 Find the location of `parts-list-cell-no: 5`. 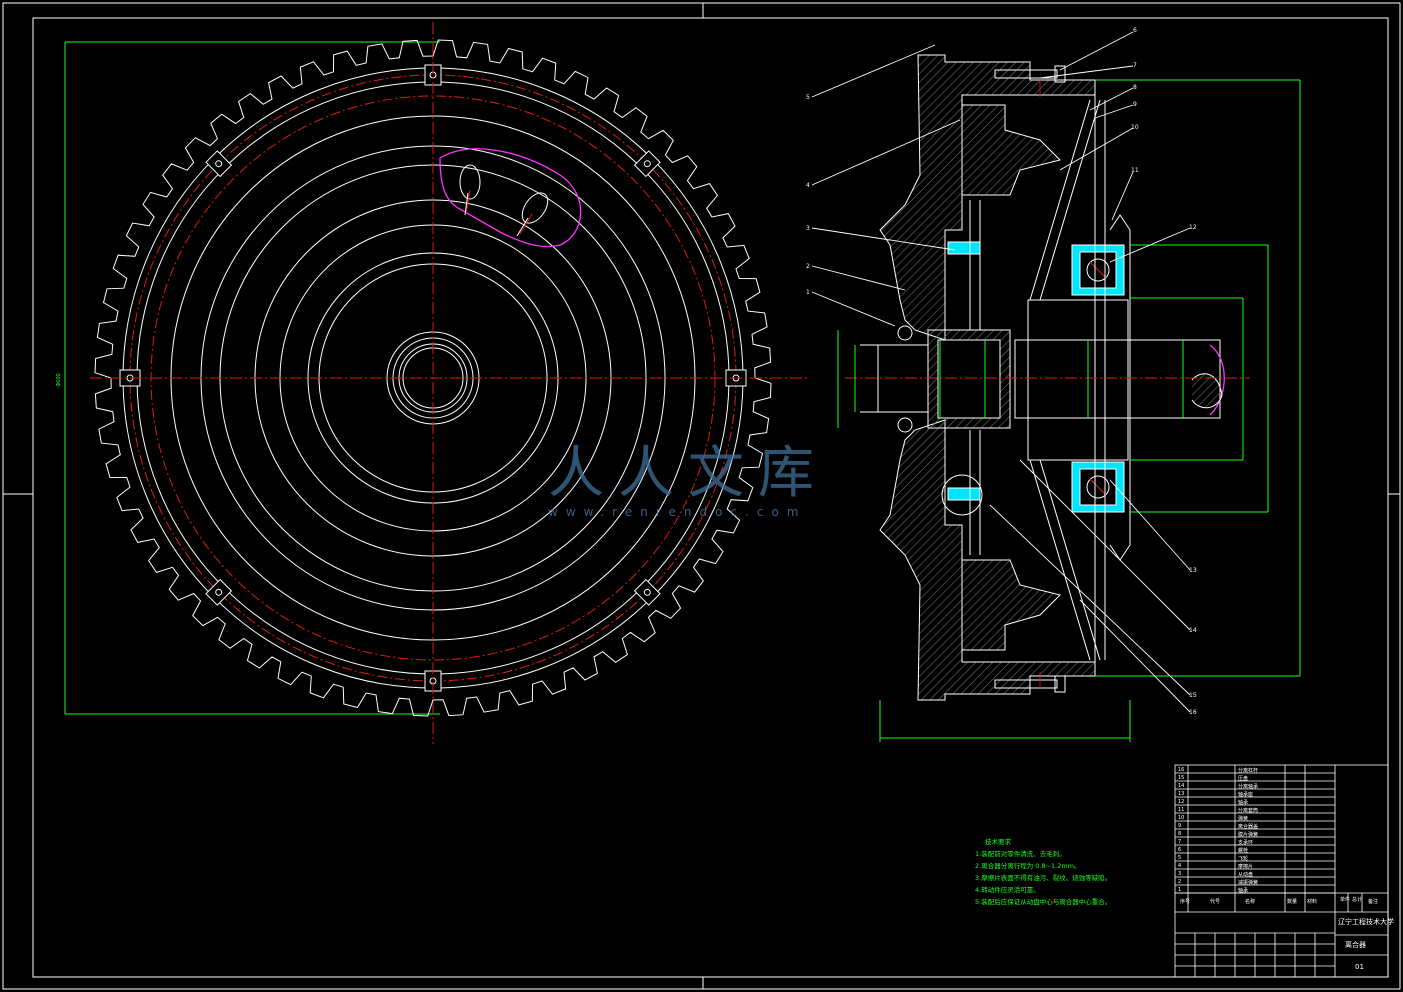

parts-list-cell-no: 5 is located at coordinates (1180, 858).